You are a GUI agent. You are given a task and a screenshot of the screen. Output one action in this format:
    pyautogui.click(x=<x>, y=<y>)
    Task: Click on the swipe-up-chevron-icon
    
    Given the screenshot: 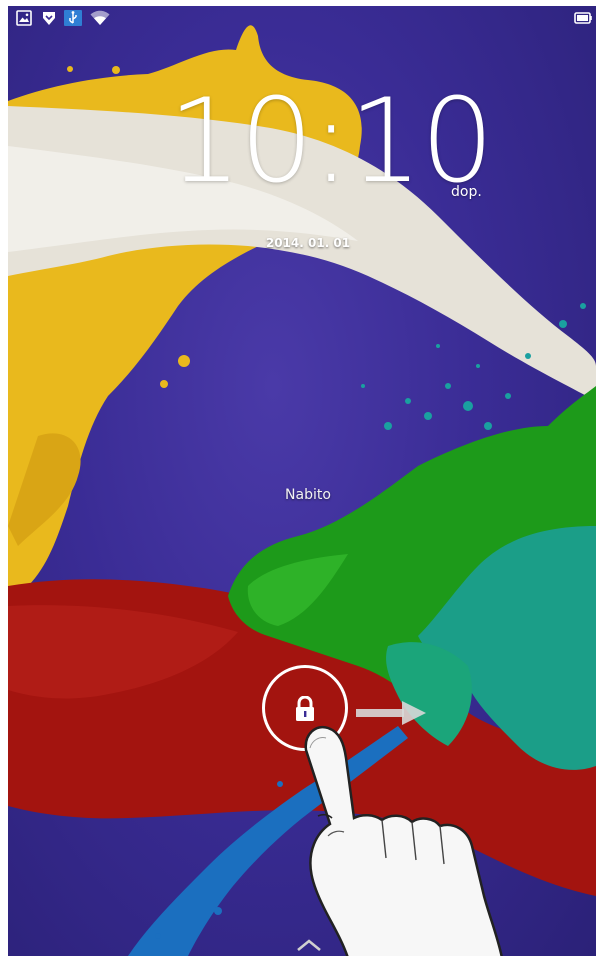 What is the action you would take?
    pyautogui.click(x=309, y=945)
    